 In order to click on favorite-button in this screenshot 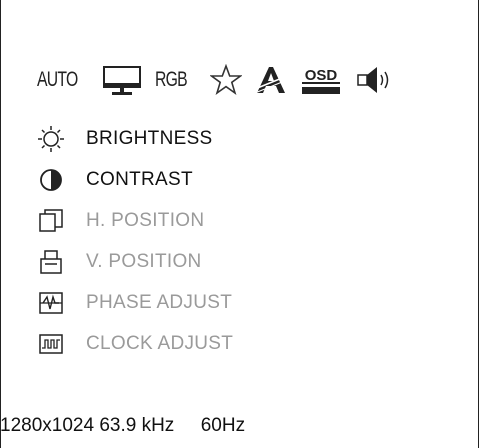, I will do `click(226, 80)`.